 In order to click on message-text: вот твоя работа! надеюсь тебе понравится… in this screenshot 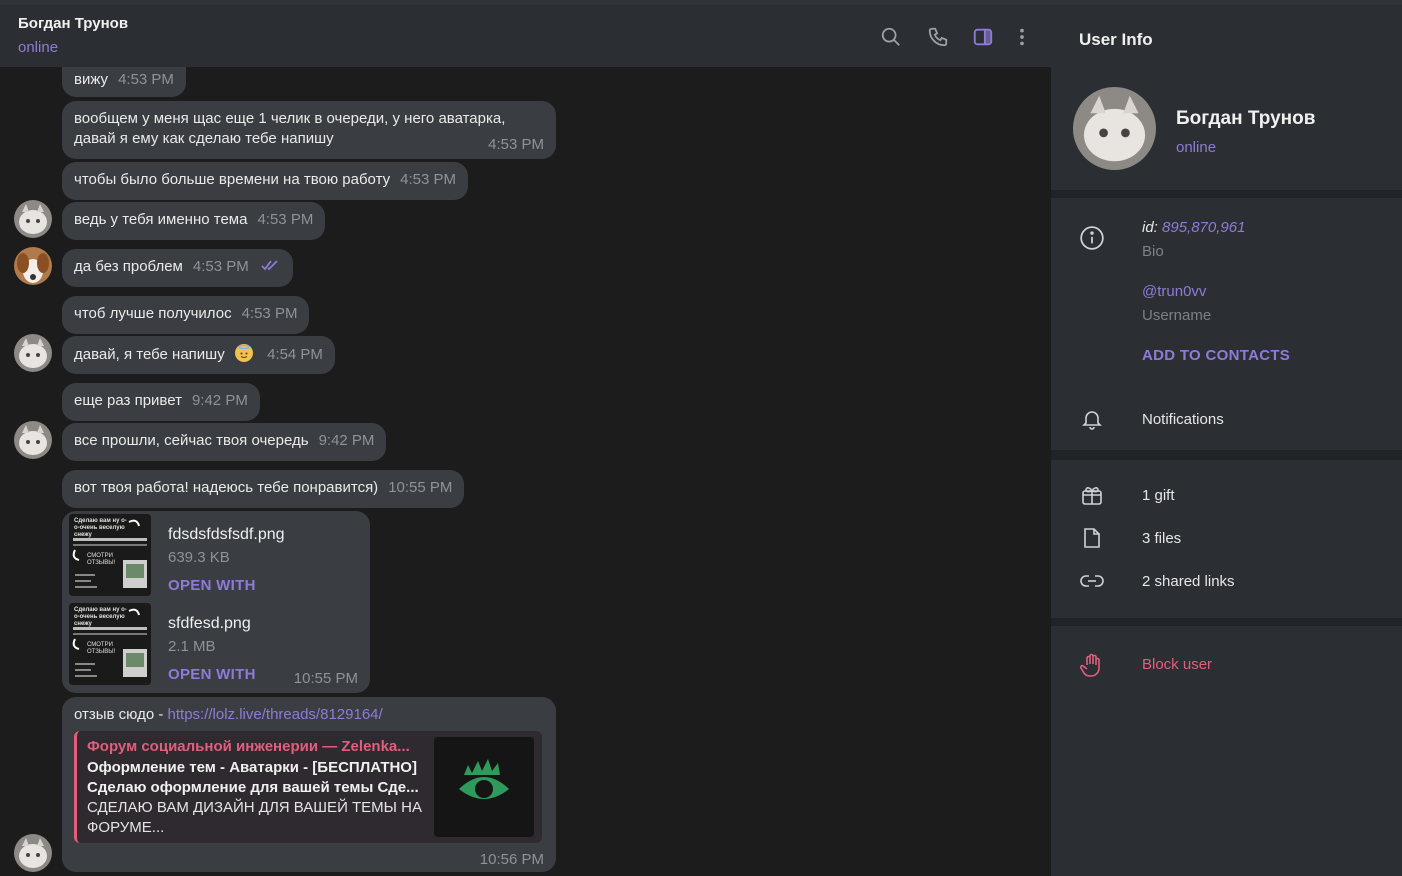, I will do `click(226, 487)`.